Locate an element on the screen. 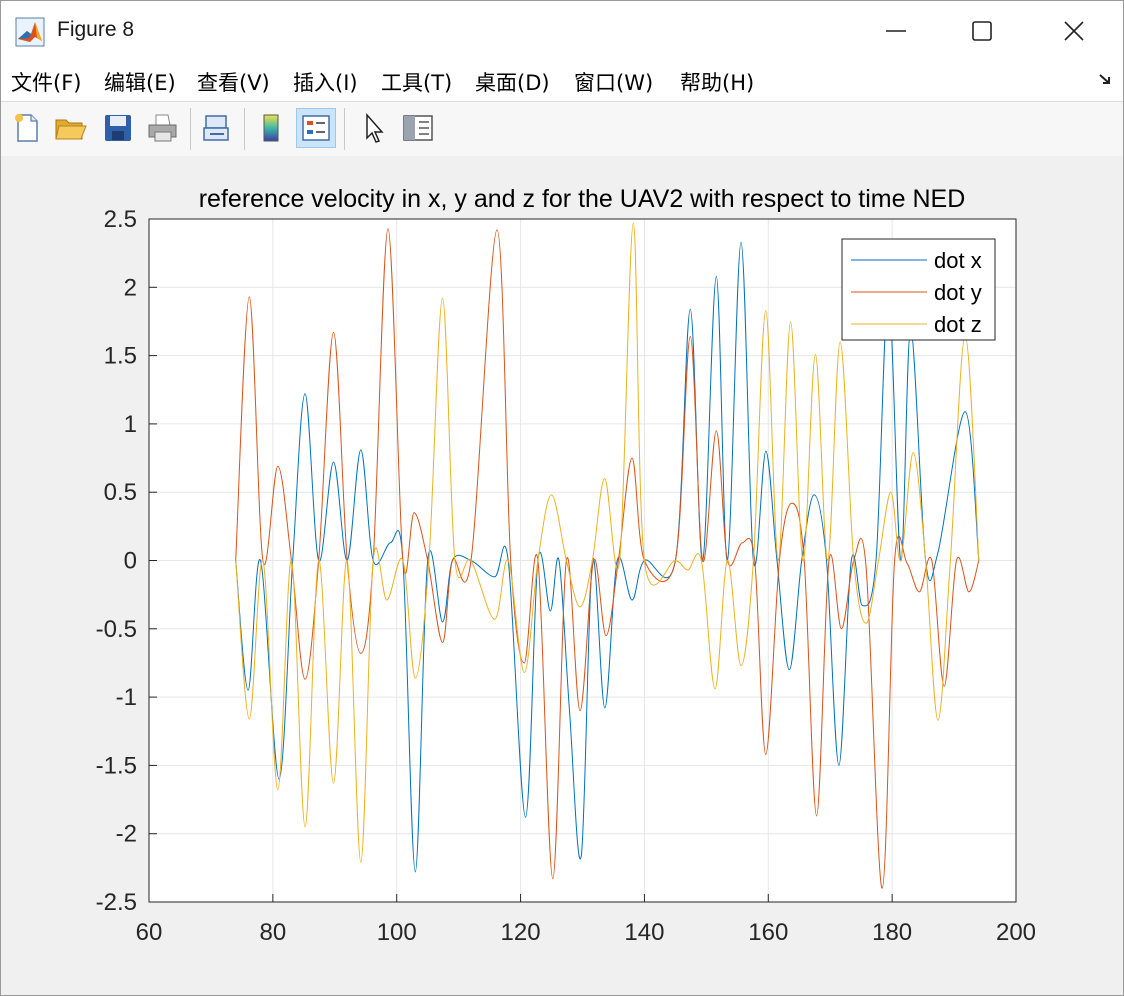 The image size is (1124, 996). y-tick-label: 0 is located at coordinates (130, 561).